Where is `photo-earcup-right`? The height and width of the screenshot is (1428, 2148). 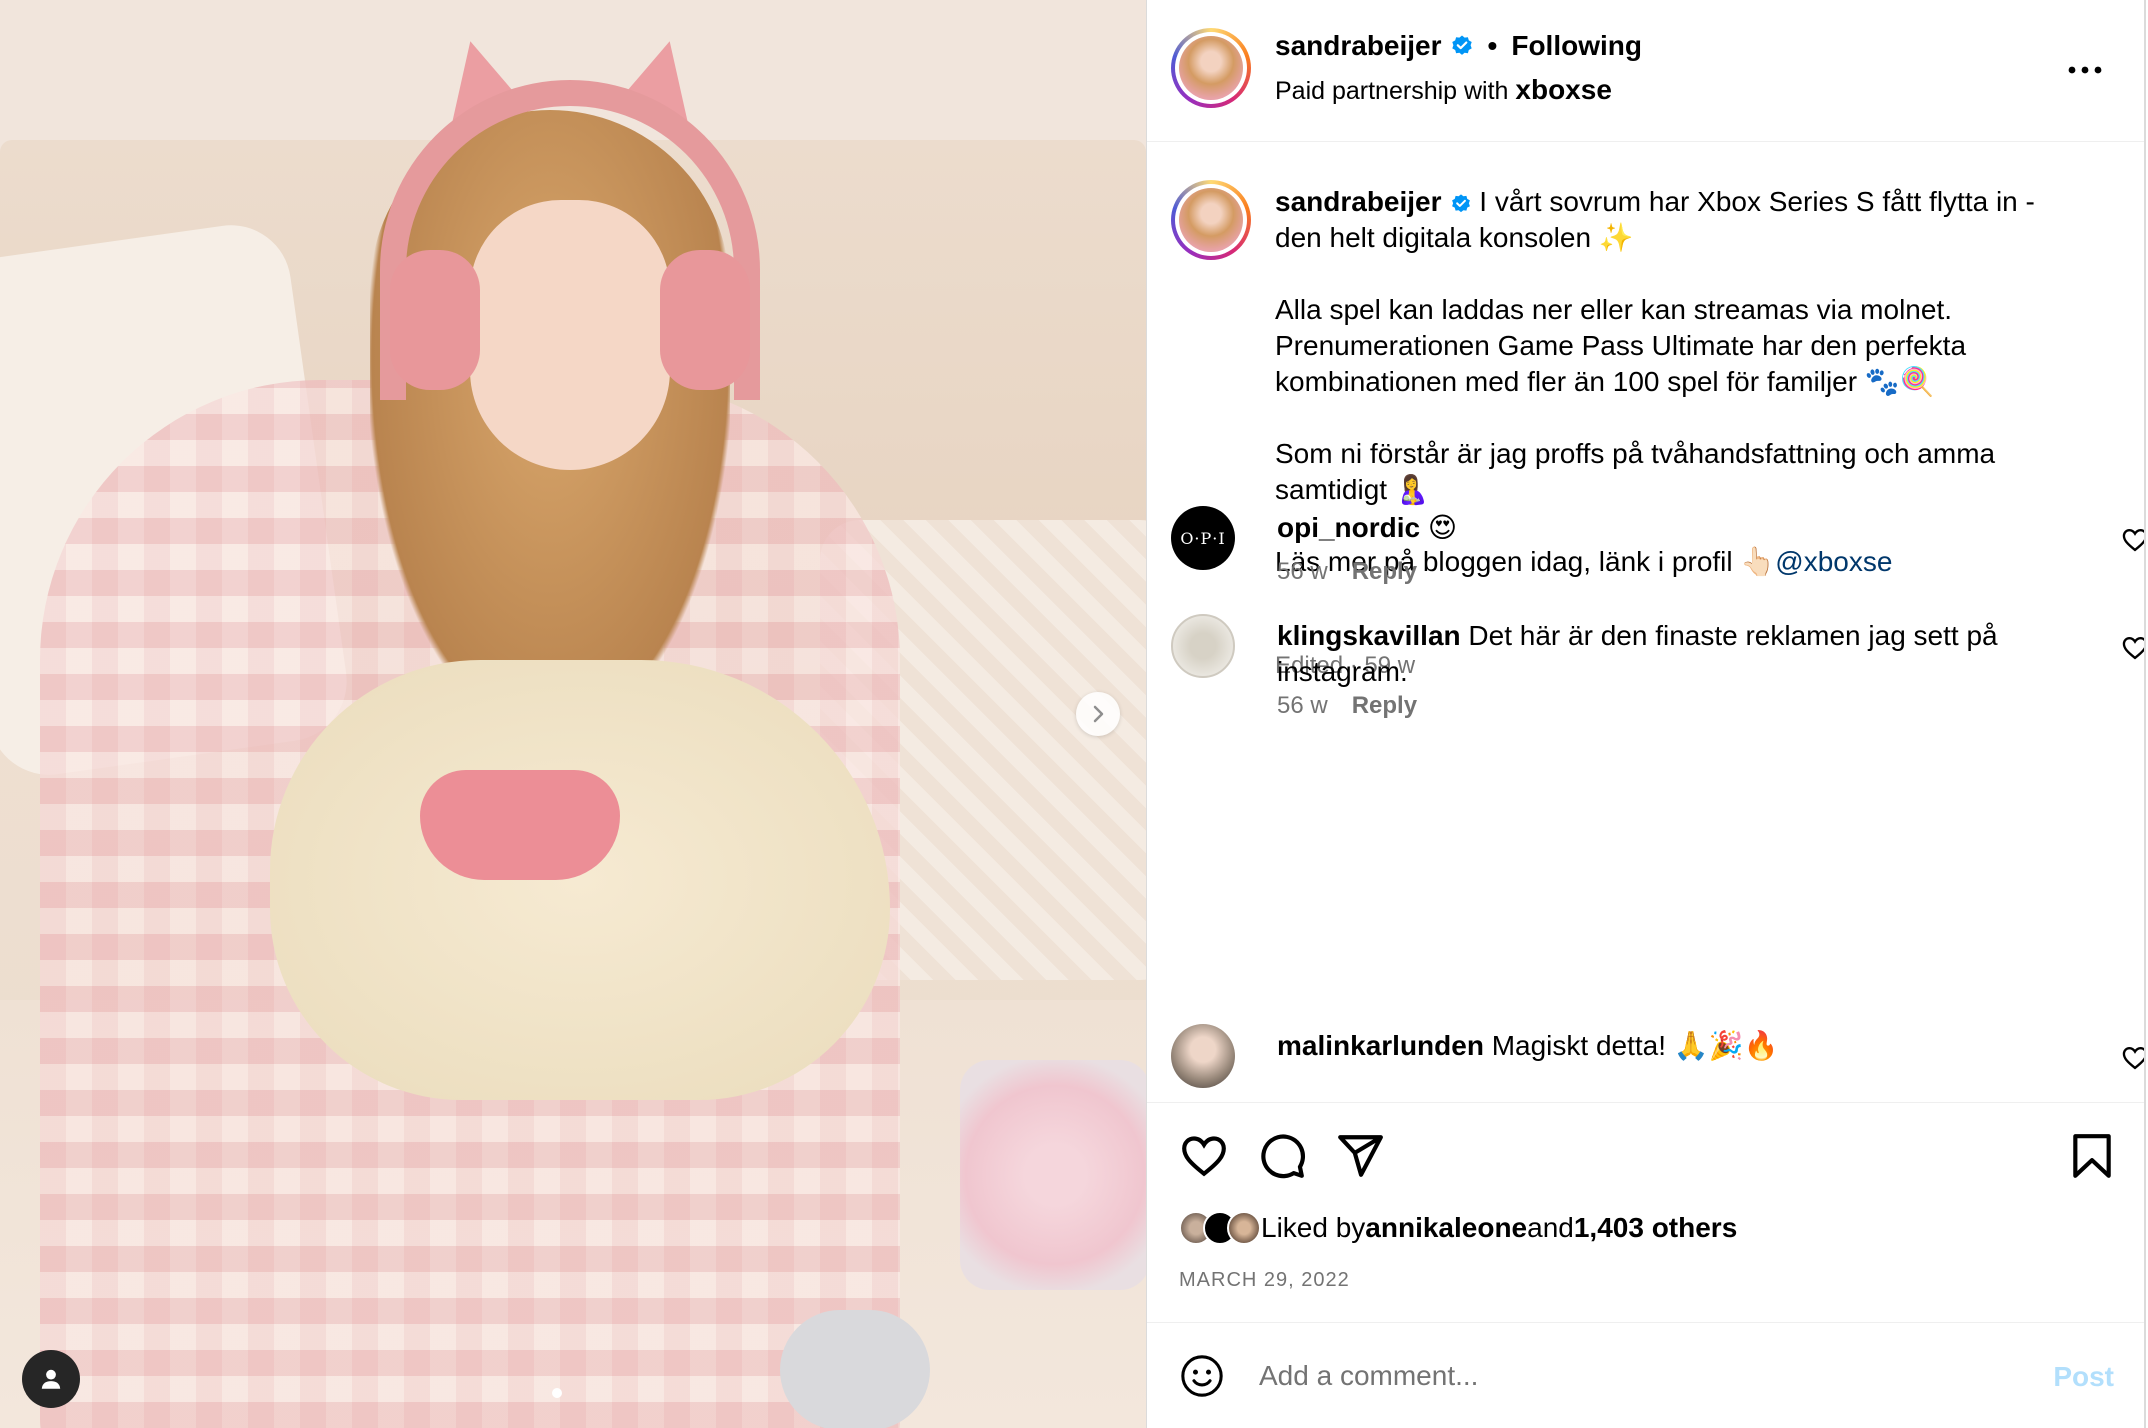
photo-earcup-right is located at coordinates (705, 320).